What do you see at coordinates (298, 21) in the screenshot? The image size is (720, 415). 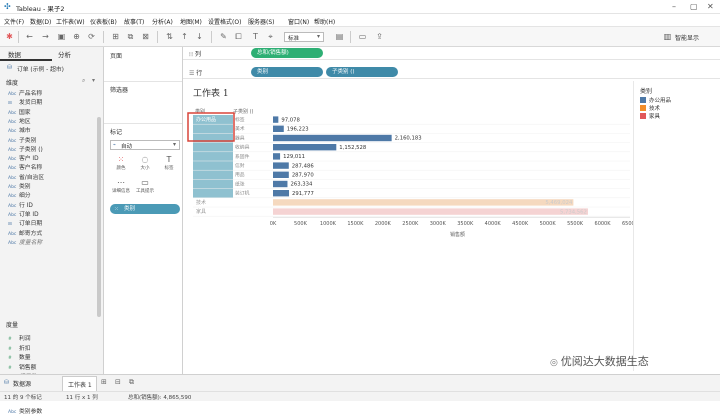 I see `menu-item-9: 窗口(N)` at bounding box center [298, 21].